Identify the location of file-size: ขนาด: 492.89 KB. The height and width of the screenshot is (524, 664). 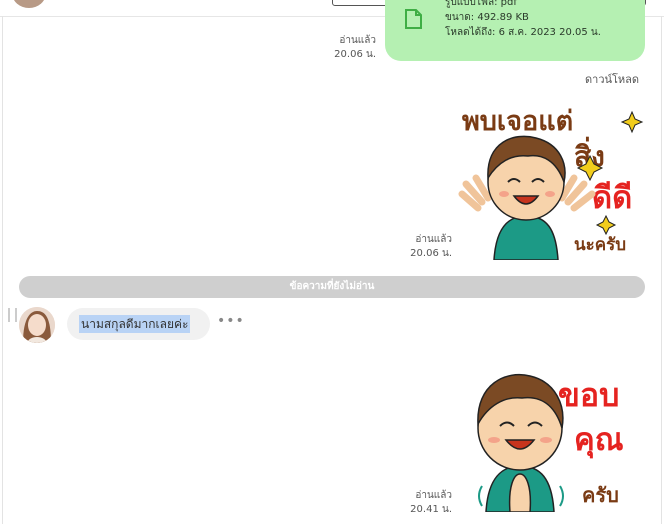
(487, 17).